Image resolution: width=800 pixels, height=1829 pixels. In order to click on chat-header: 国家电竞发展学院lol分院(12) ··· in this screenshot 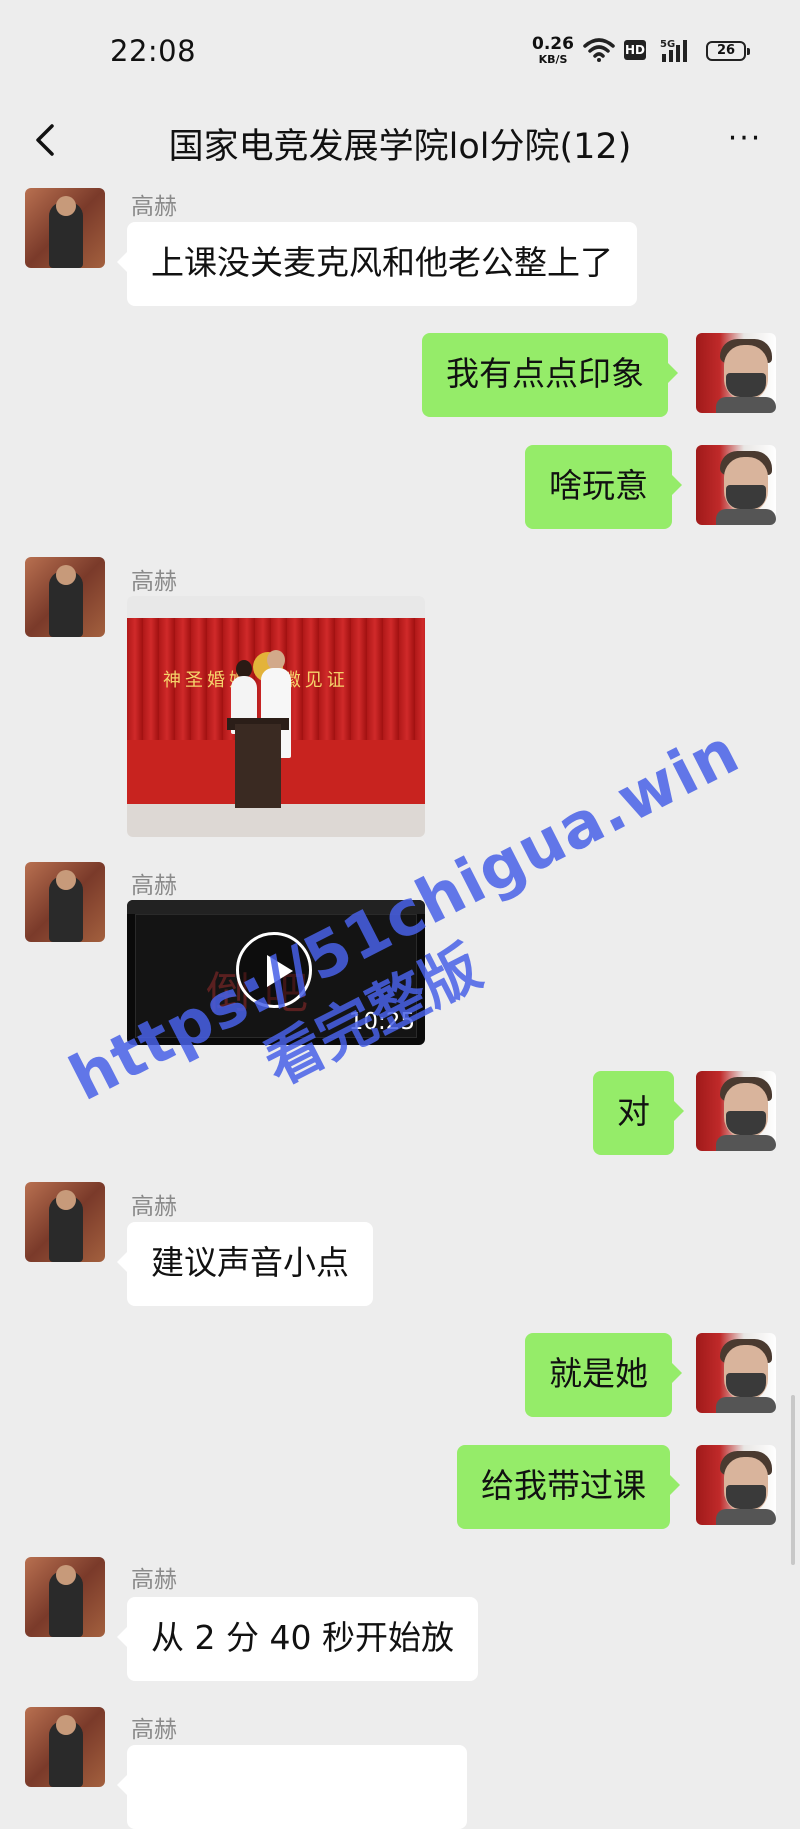, I will do `click(400, 140)`.